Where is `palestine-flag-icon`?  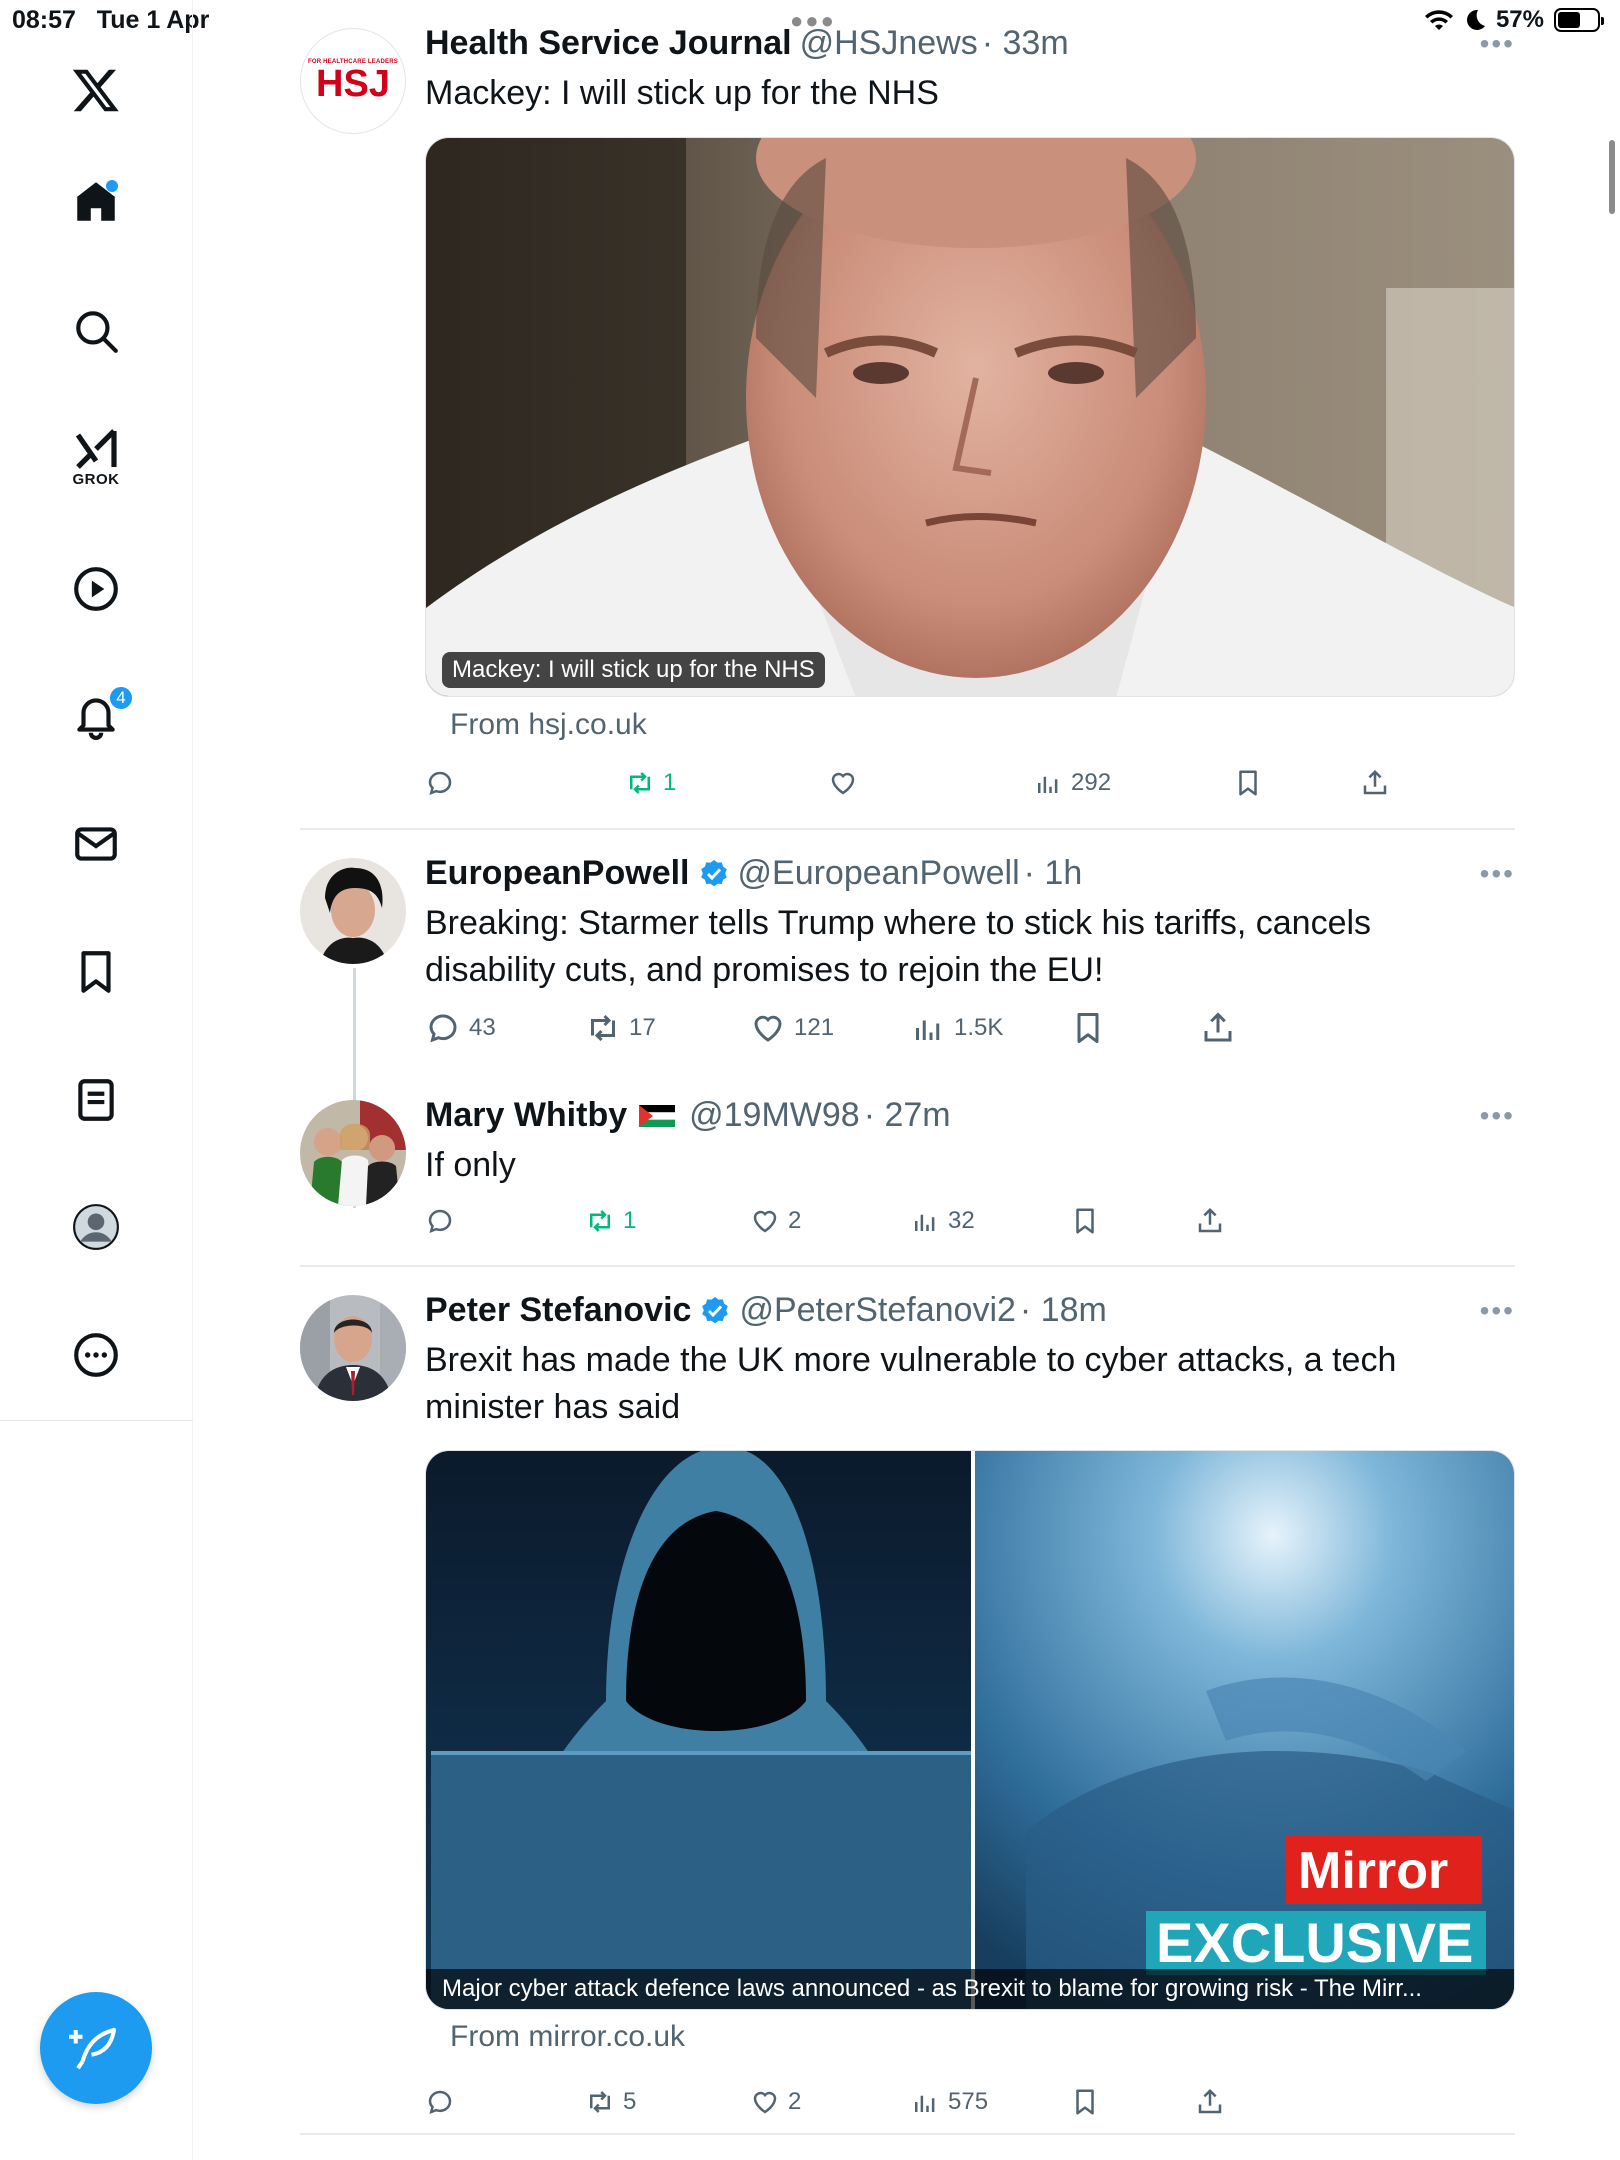 palestine-flag-icon is located at coordinates (657, 1115).